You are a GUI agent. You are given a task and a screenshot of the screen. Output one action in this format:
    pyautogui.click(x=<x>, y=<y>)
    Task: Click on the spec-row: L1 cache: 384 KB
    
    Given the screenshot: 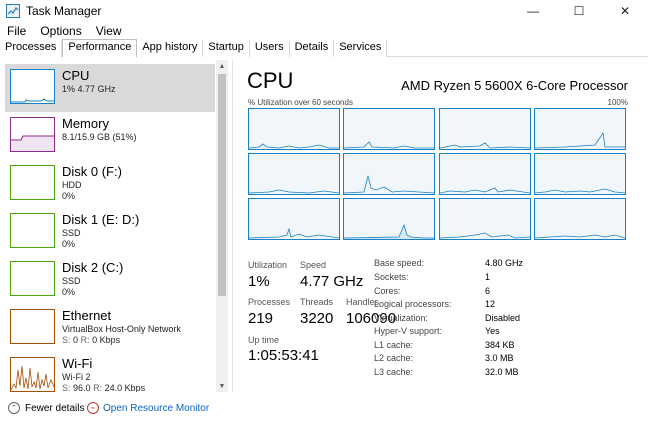 What is the action you would take?
    pyautogui.click(x=454, y=346)
    